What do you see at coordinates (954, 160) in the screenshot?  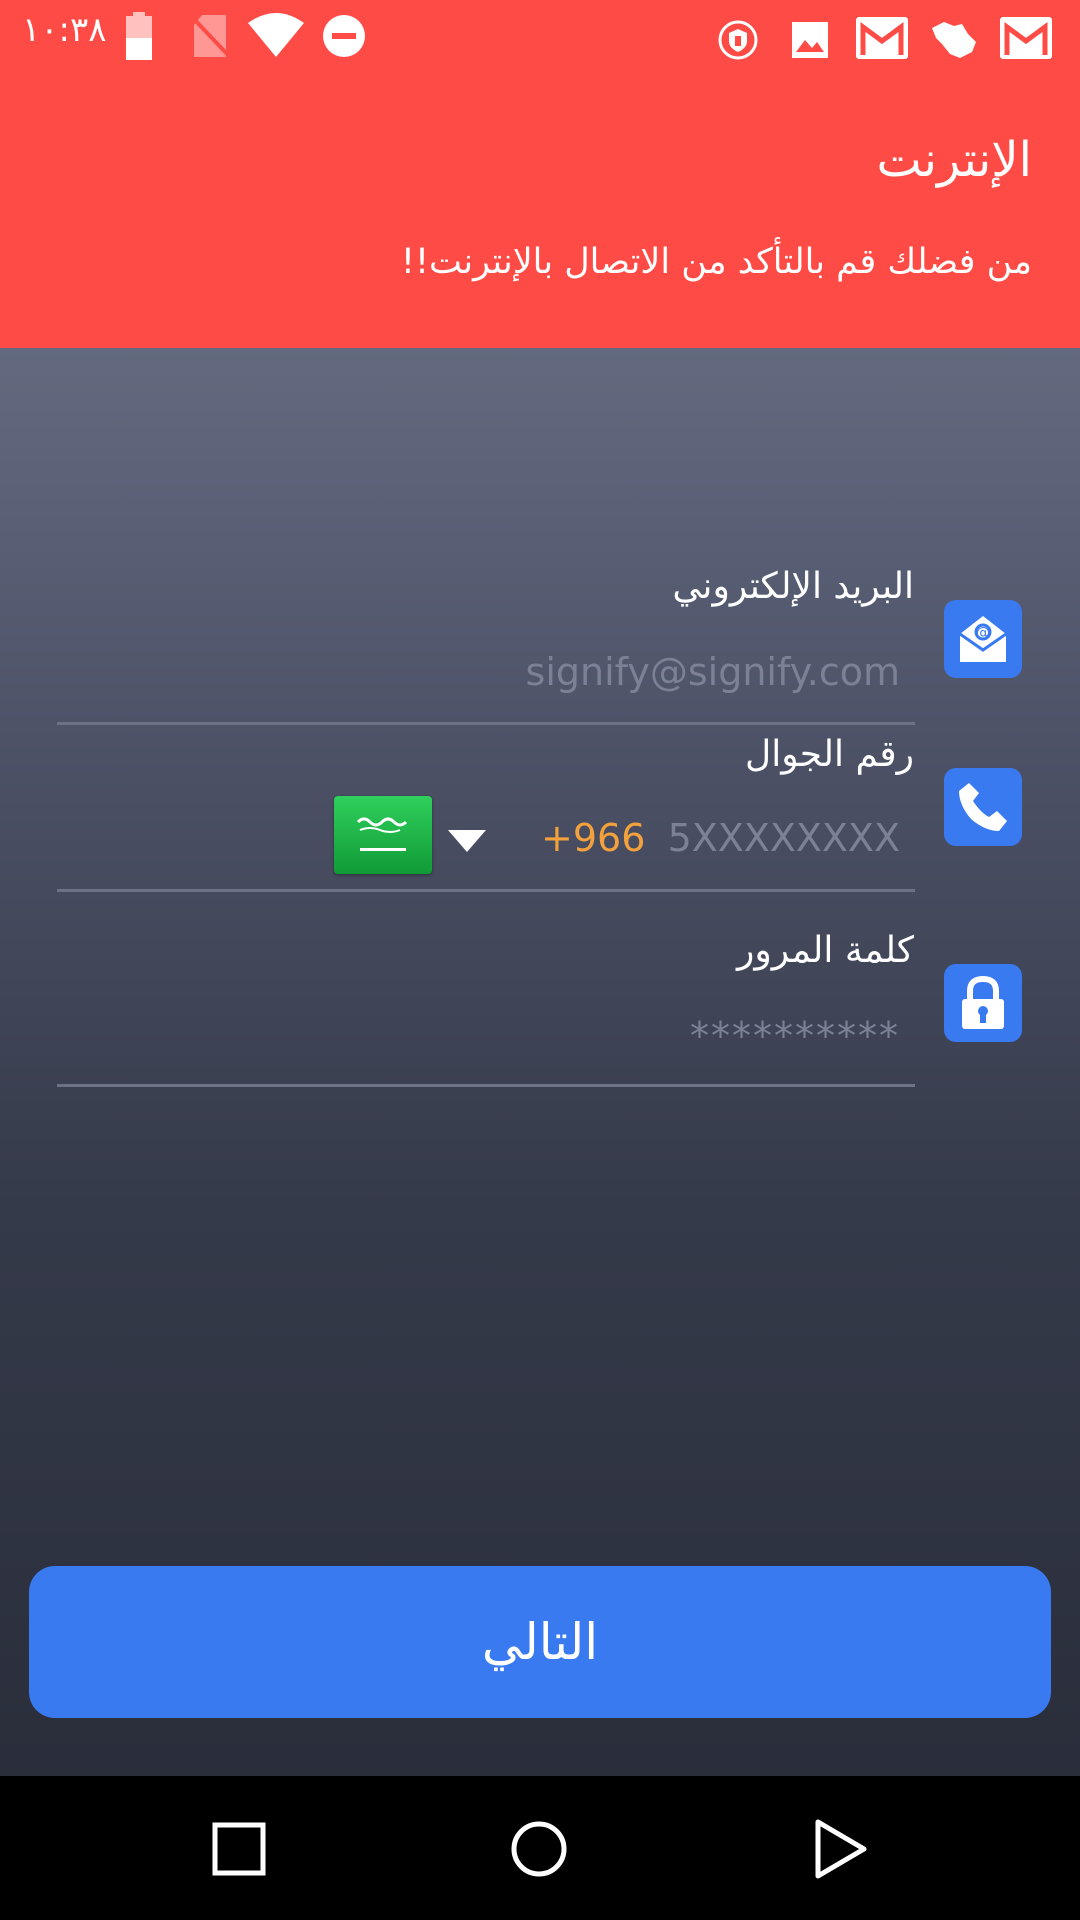 I see `alert-title: الإنترنت` at bounding box center [954, 160].